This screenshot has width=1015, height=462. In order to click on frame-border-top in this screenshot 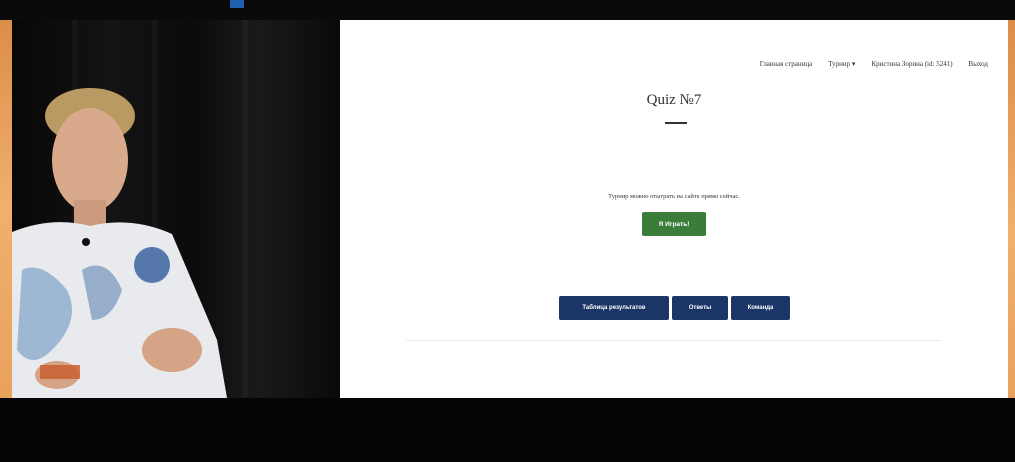, I will do `click(507, 10)`.